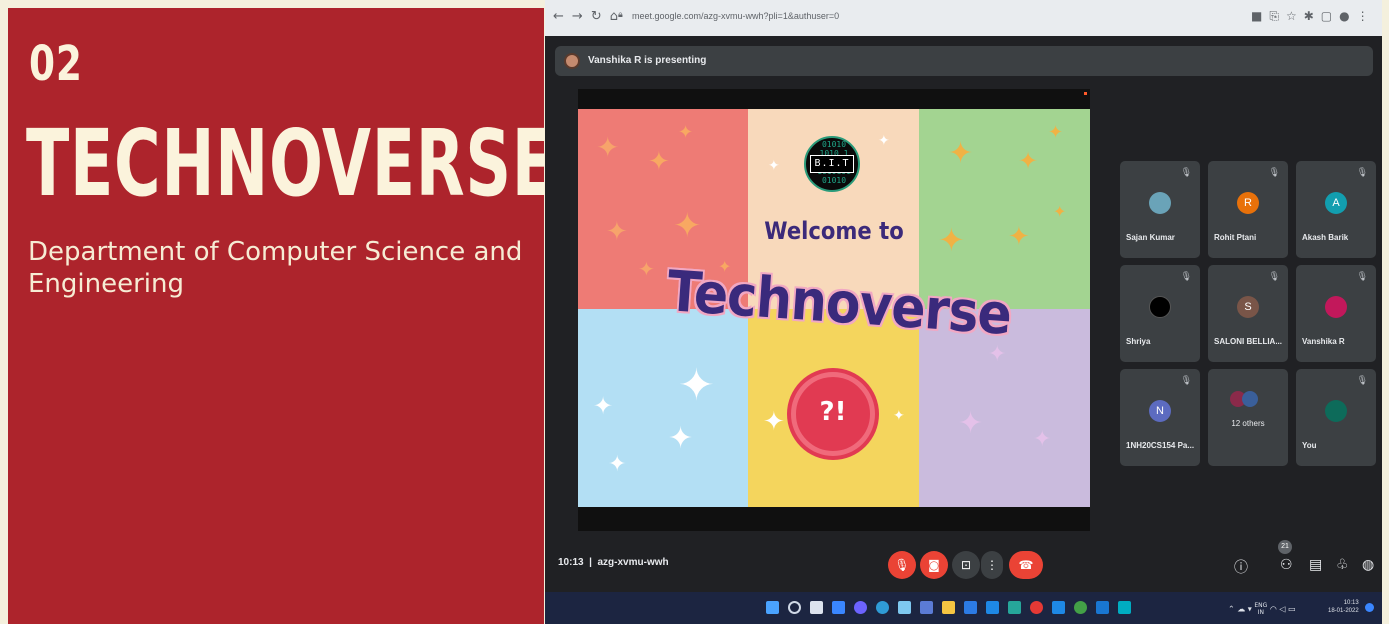  What do you see at coordinates (902, 565) in the screenshot?
I see `mic-off-button: 🎙︎` at bounding box center [902, 565].